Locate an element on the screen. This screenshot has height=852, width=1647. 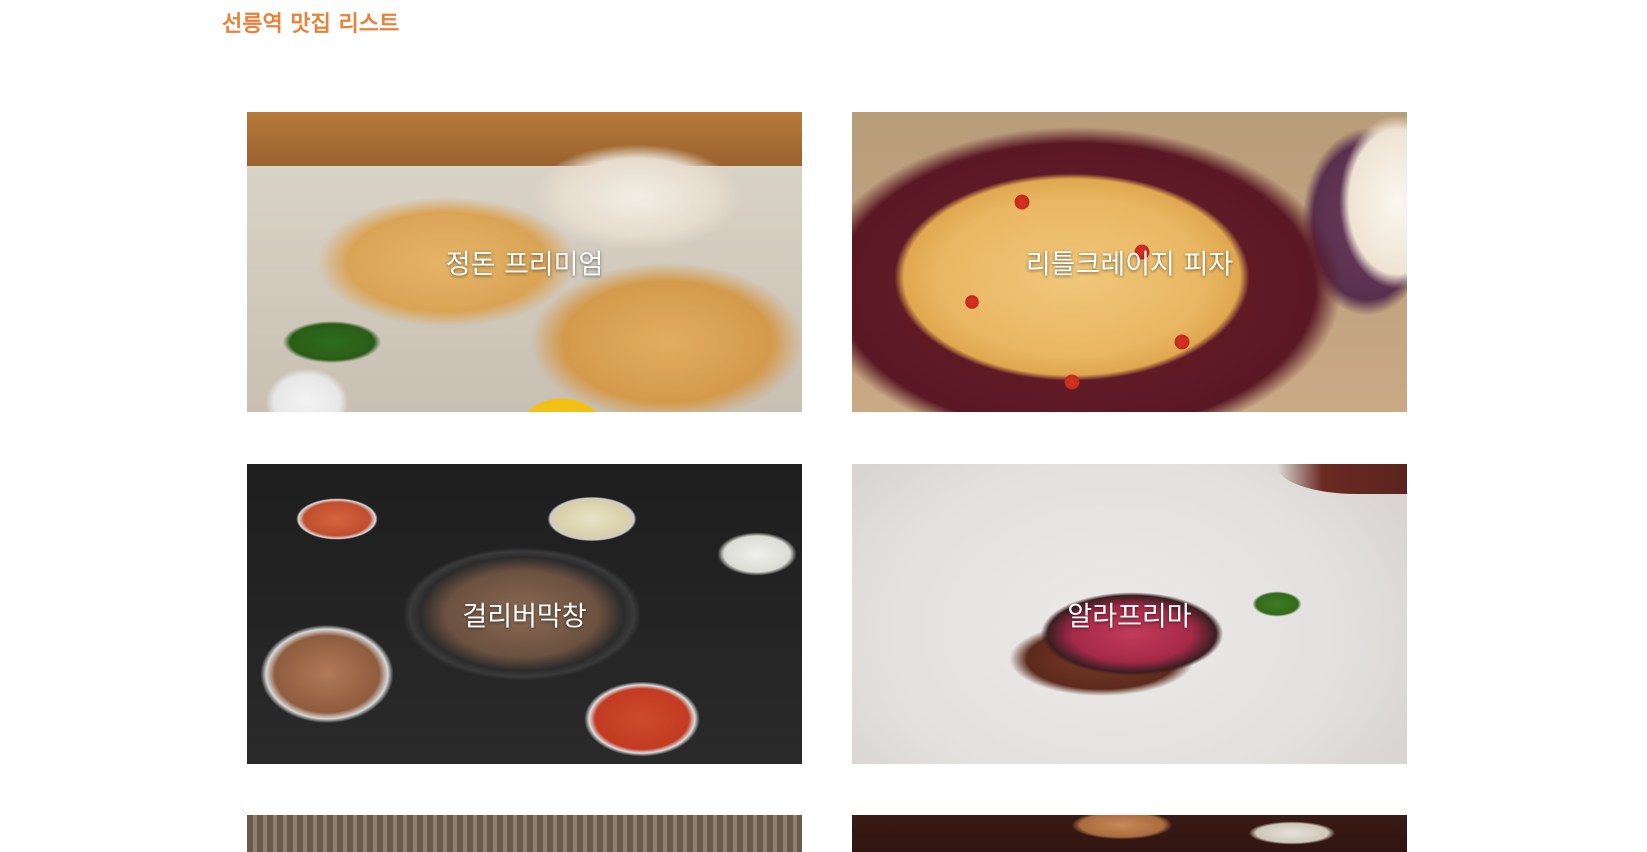
restaurant-name: 알라프리마 is located at coordinates (1129, 617).